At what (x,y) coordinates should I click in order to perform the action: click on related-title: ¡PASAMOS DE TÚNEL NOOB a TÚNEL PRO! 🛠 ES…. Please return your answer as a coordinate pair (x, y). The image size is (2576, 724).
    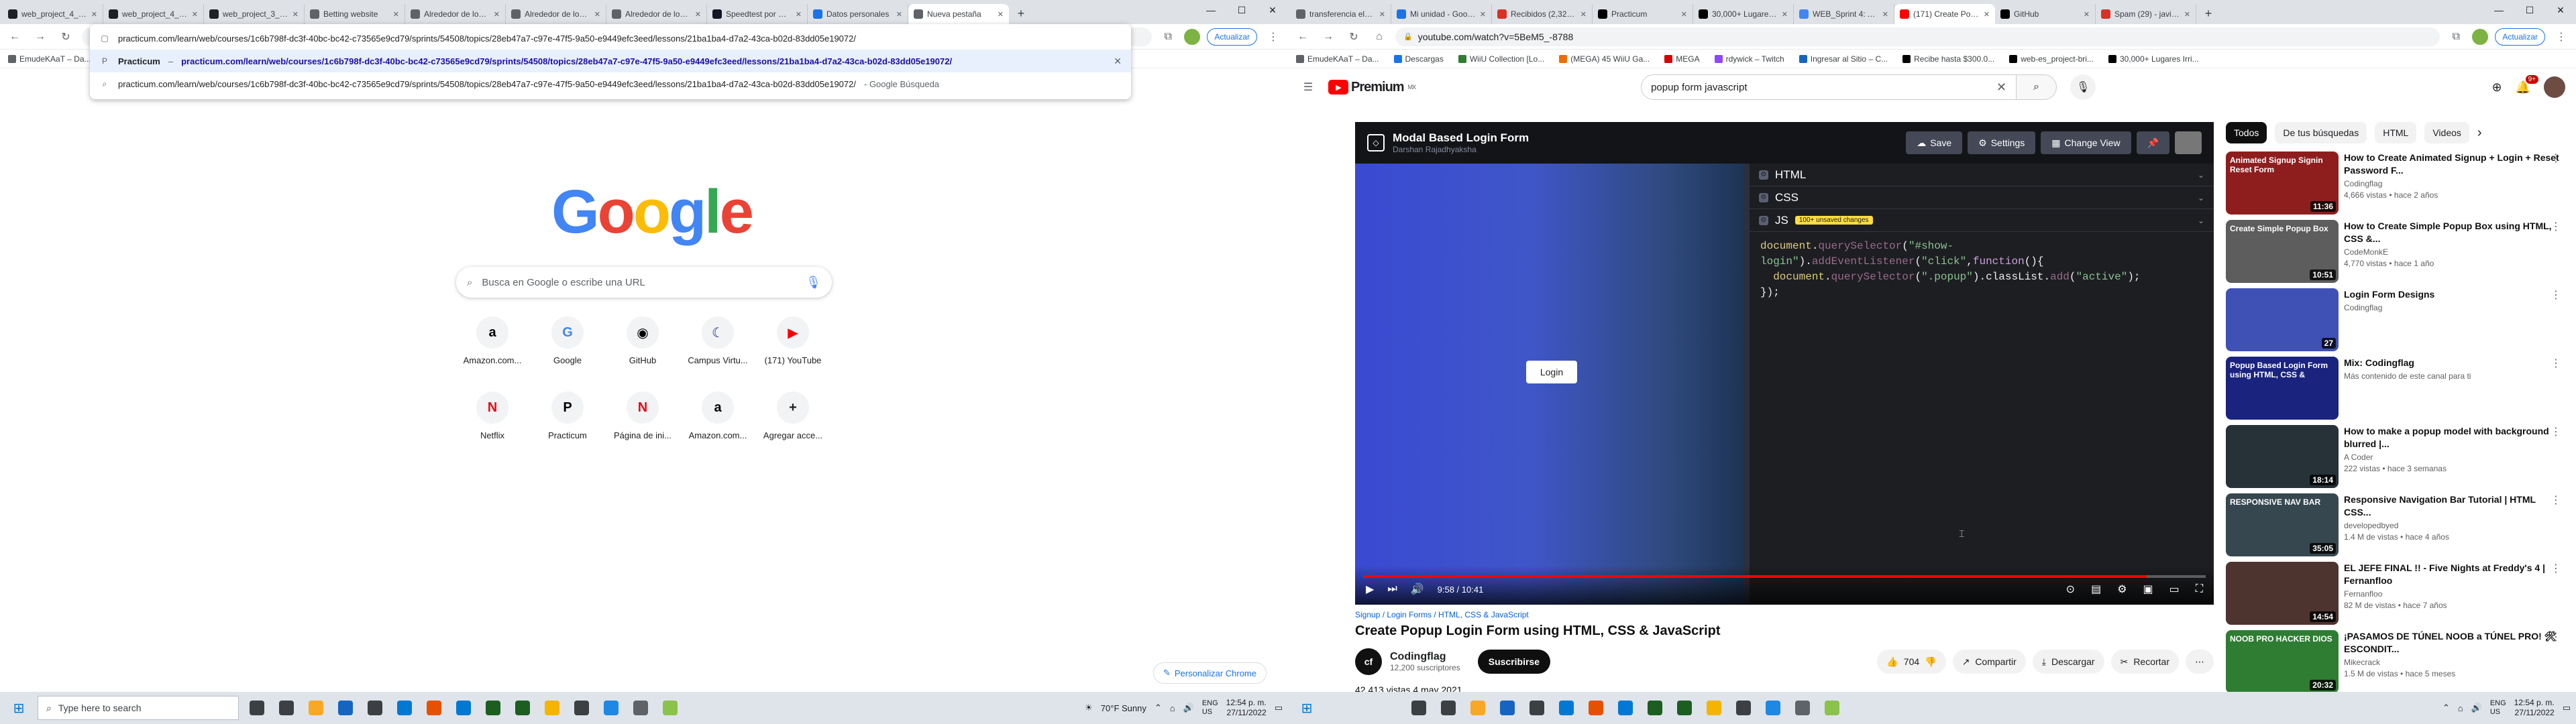
    Looking at the image, I should click on (2452, 643).